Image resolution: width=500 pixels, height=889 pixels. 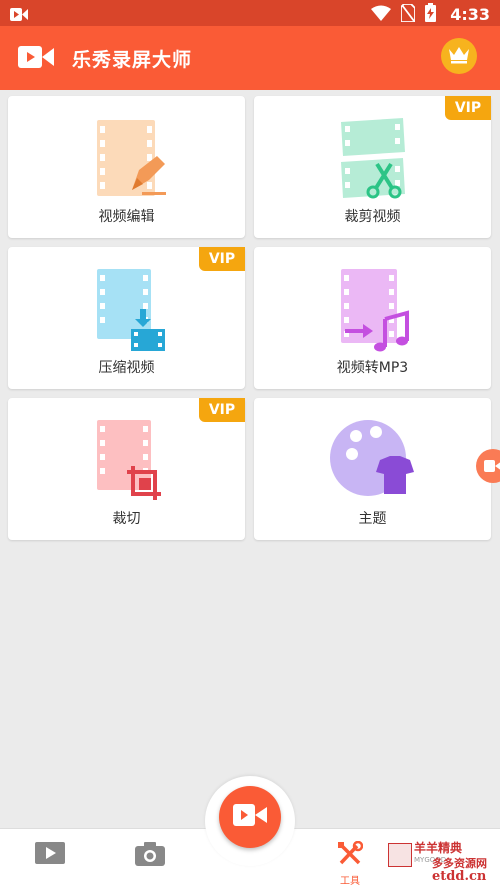 I want to click on battery-charging-icon, so click(x=431, y=14).